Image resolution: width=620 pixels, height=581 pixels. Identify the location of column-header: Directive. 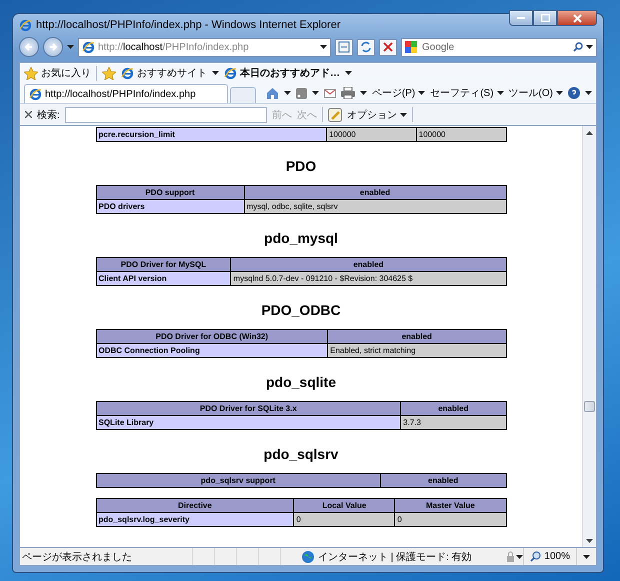
(195, 505).